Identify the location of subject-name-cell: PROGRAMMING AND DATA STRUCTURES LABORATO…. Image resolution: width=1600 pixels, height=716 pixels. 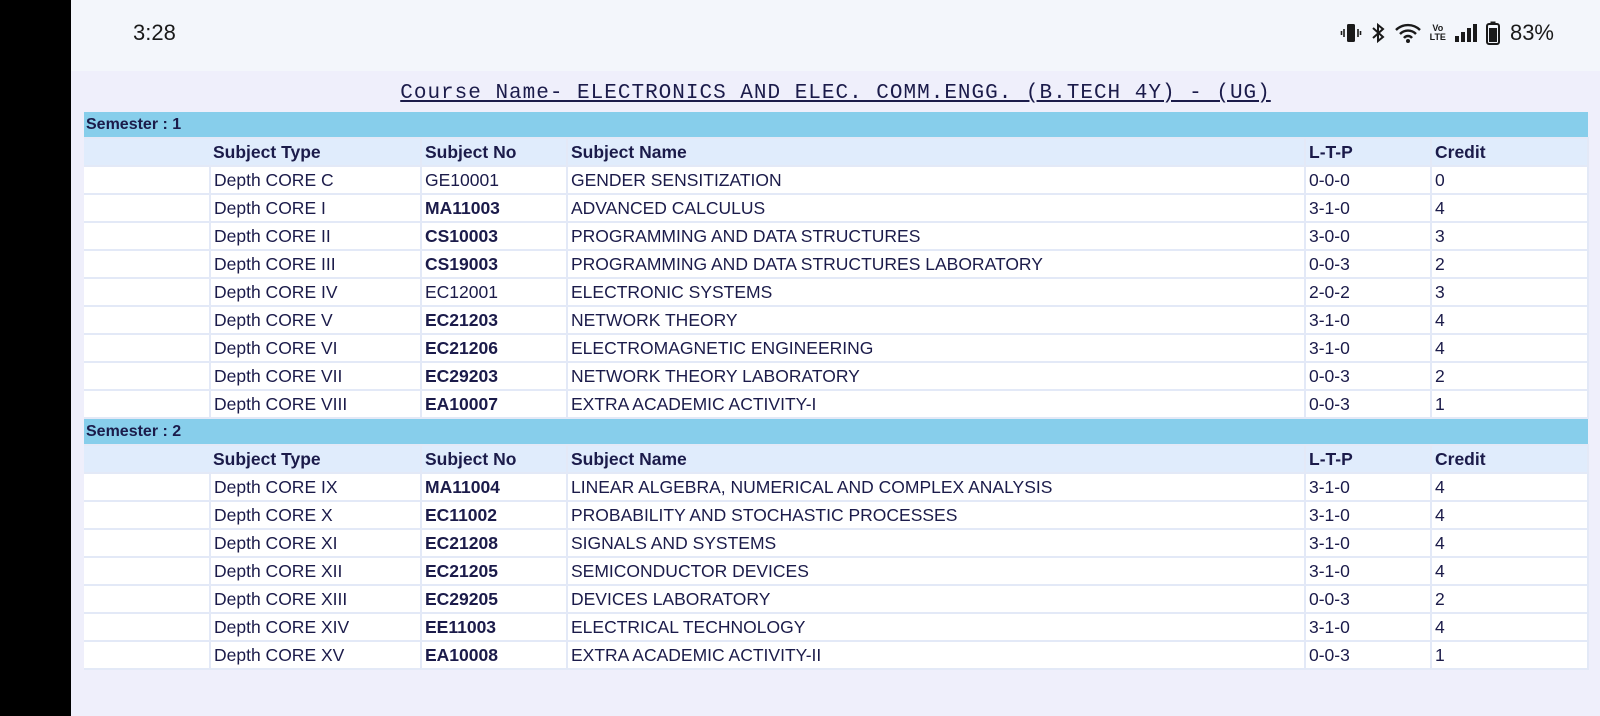
(936, 264).